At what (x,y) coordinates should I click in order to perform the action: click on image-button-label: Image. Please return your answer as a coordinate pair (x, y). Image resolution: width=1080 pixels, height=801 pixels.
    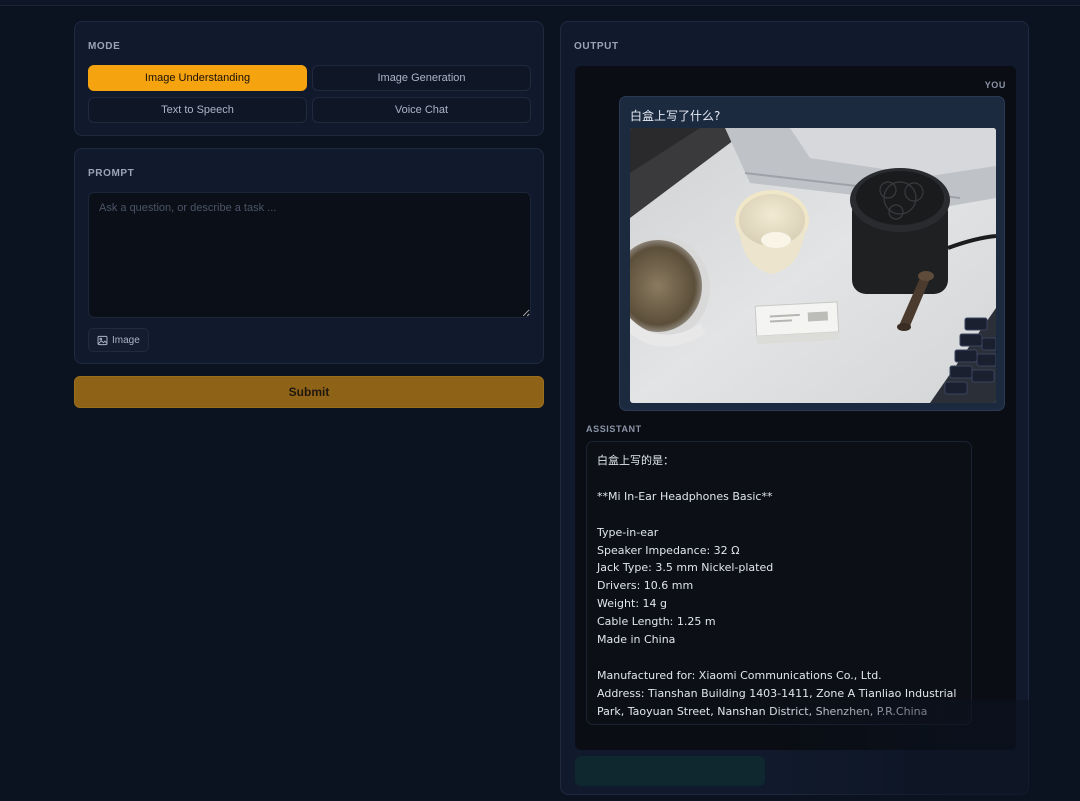
    Looking at the image, I should click on (126, 340).